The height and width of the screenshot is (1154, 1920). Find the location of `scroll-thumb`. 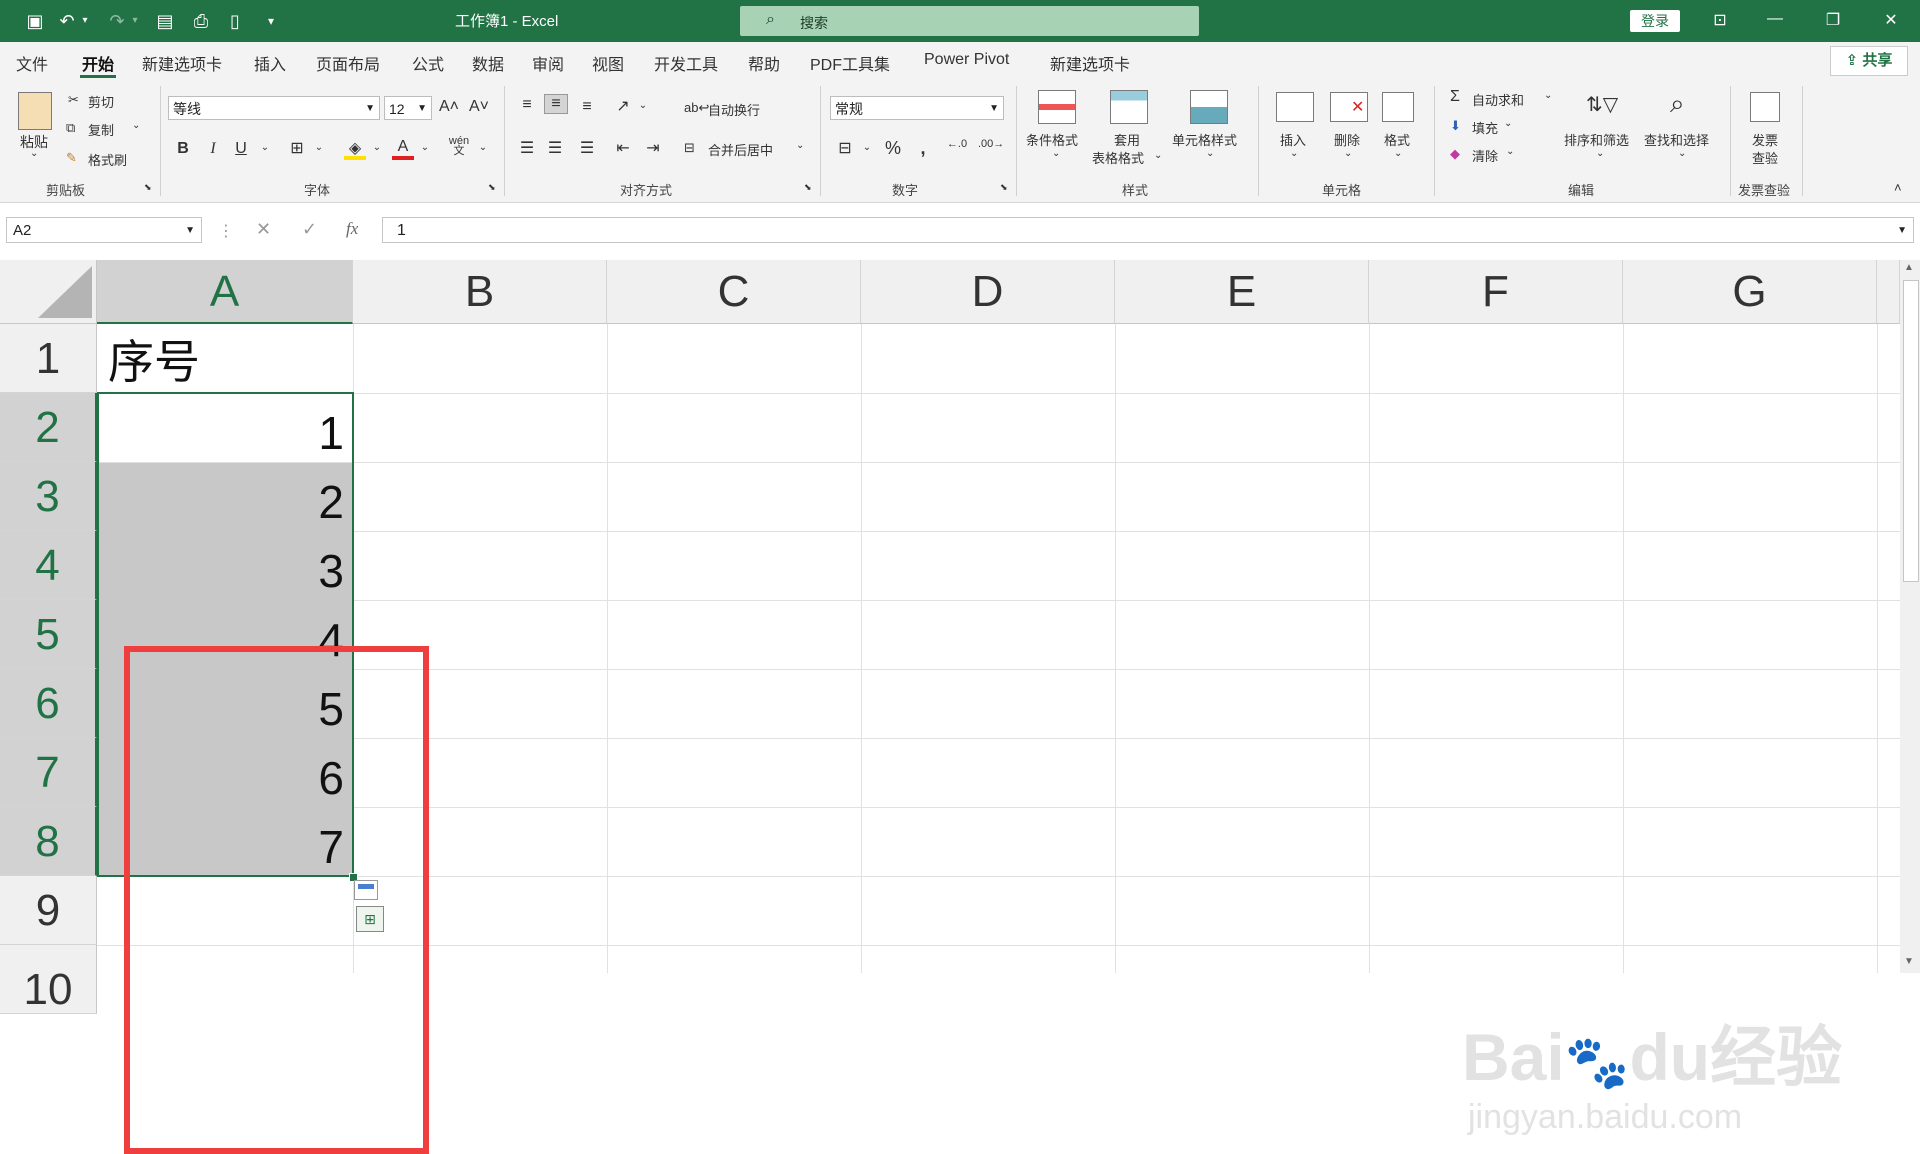

scroll-thumb is located at coordinates (1911, 431).